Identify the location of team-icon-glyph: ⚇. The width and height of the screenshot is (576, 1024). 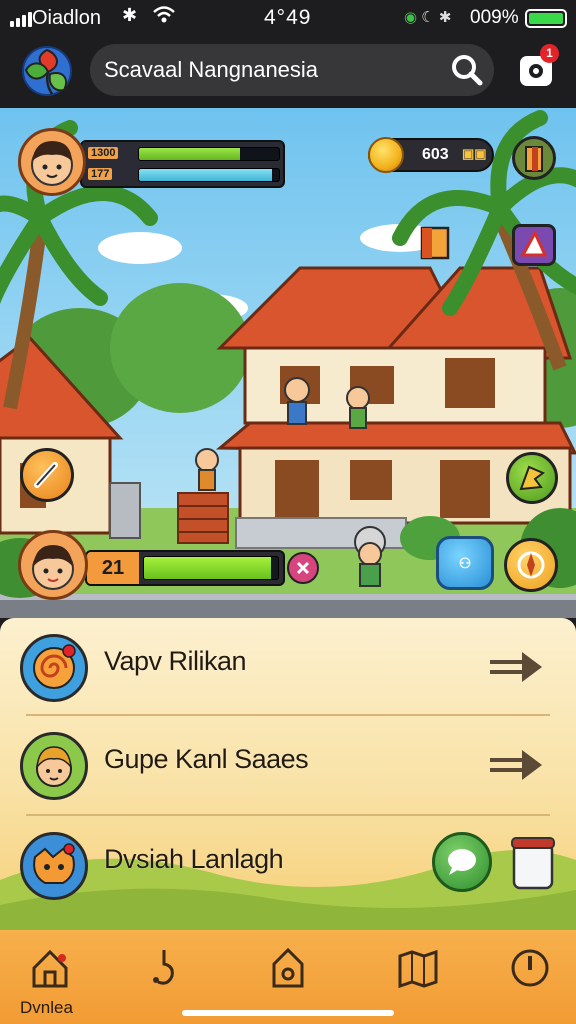
(465, 563).